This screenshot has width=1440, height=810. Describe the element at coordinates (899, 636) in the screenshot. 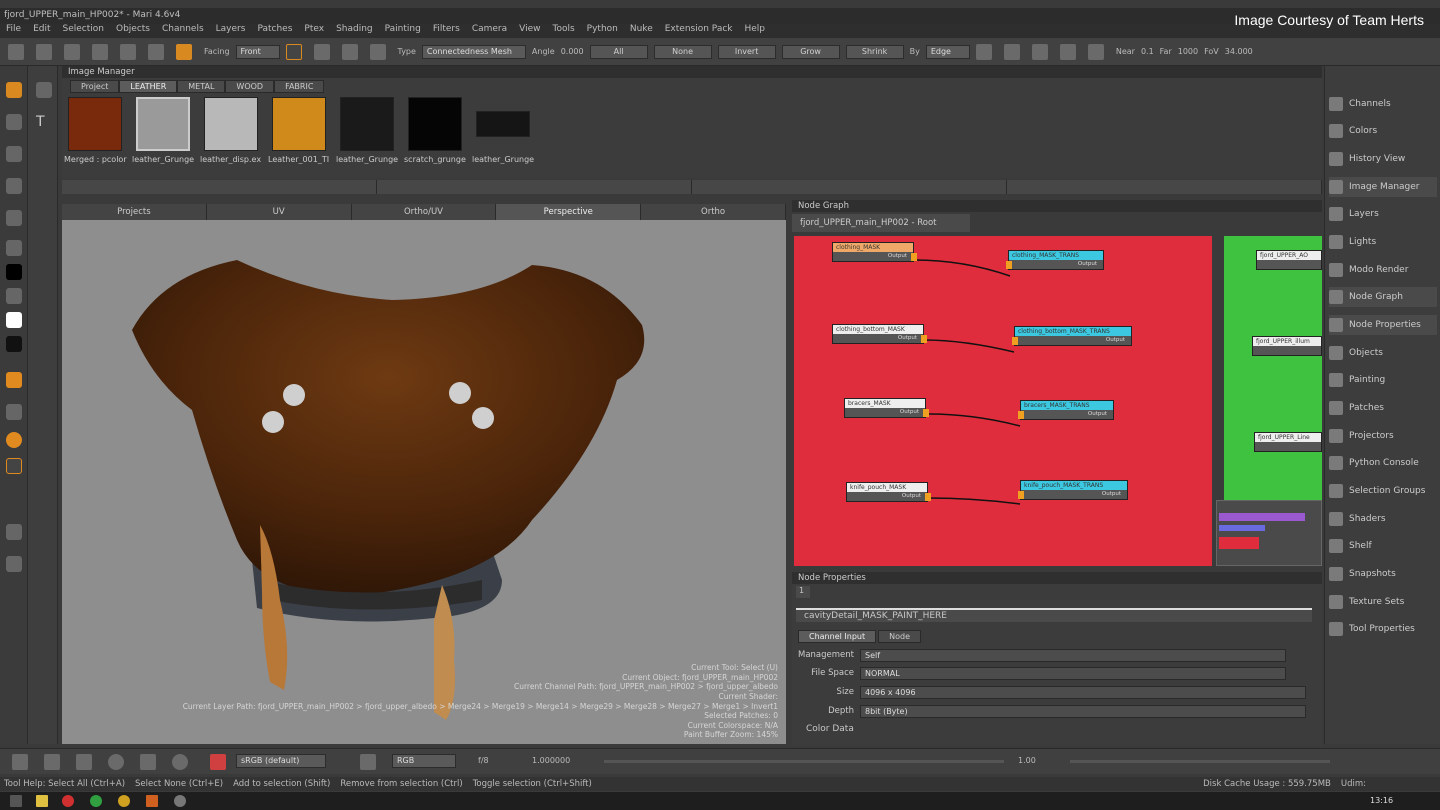

I see `tab-node: Node` at that location.